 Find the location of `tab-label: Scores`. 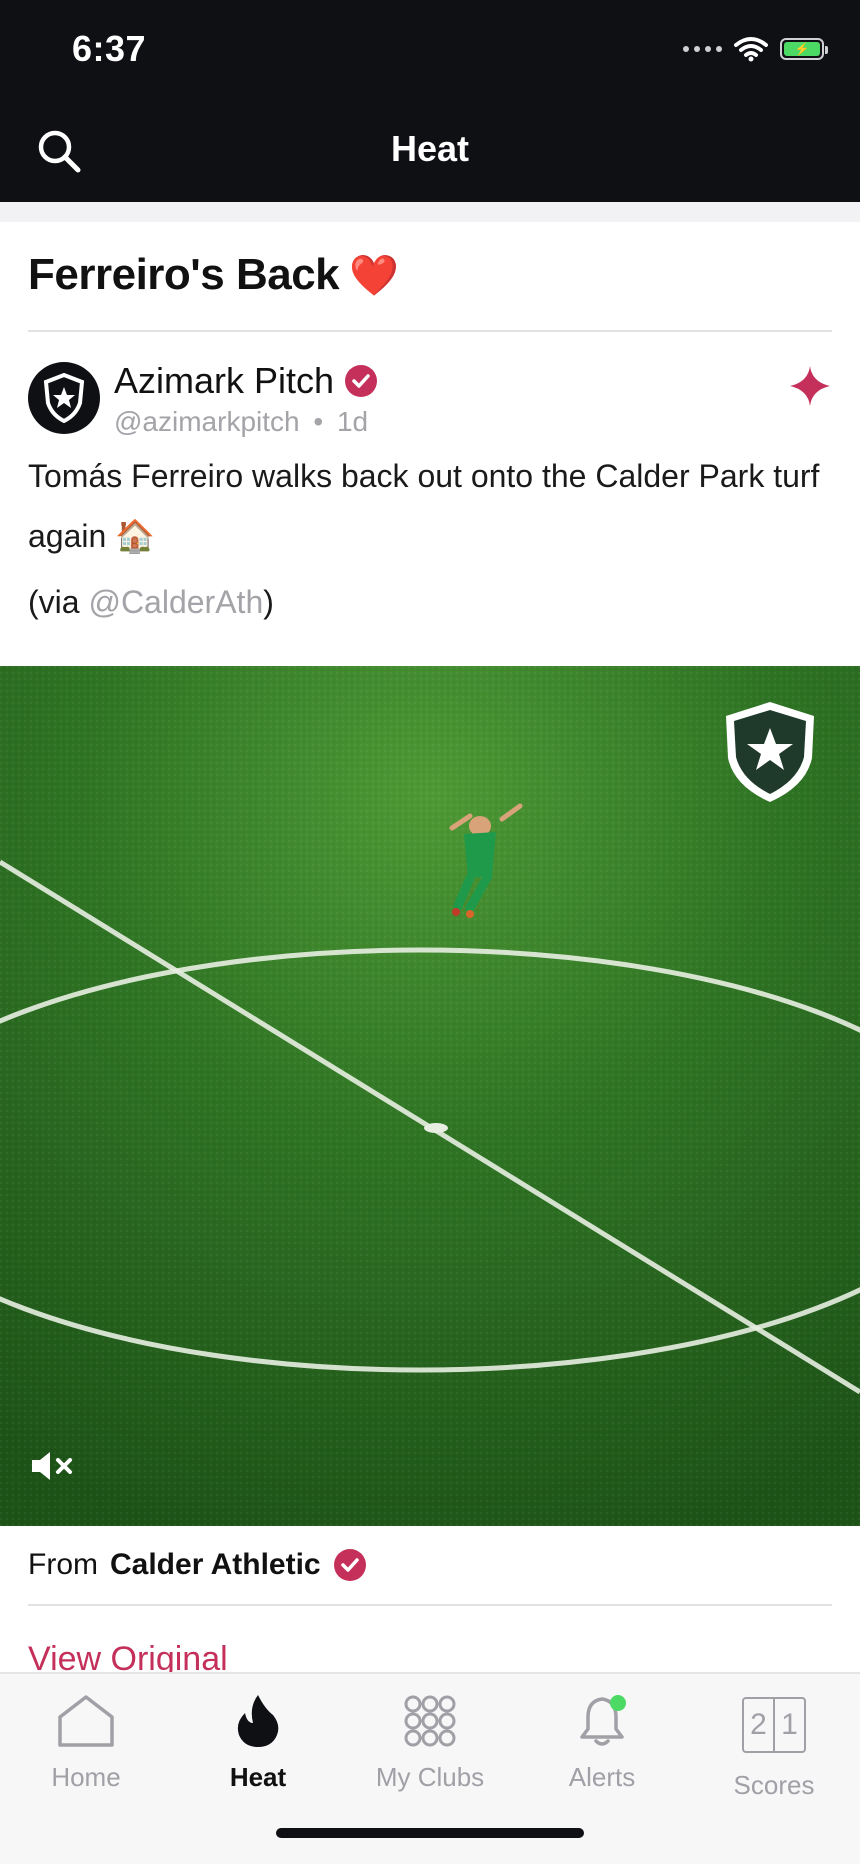

tab-label: Scores is located at coordinates (774, 1785).